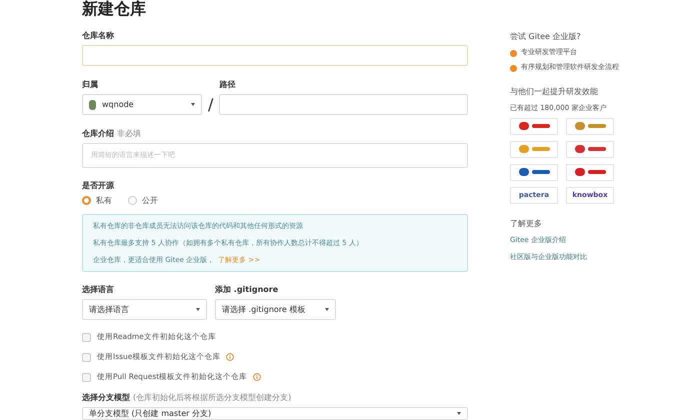 This screenshot has height=420, width=686. I want to click on section-title: 与他们一起提升研发效能, so click(554, 91).